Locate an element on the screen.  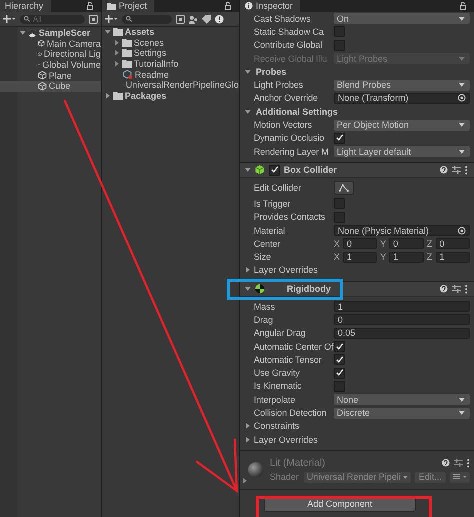
dropdown: Light Layer default is located at coordinates (402, 152).